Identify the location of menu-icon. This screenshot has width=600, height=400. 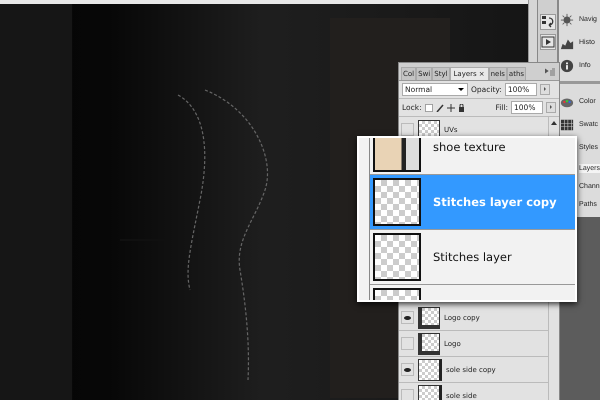
(550, 72).